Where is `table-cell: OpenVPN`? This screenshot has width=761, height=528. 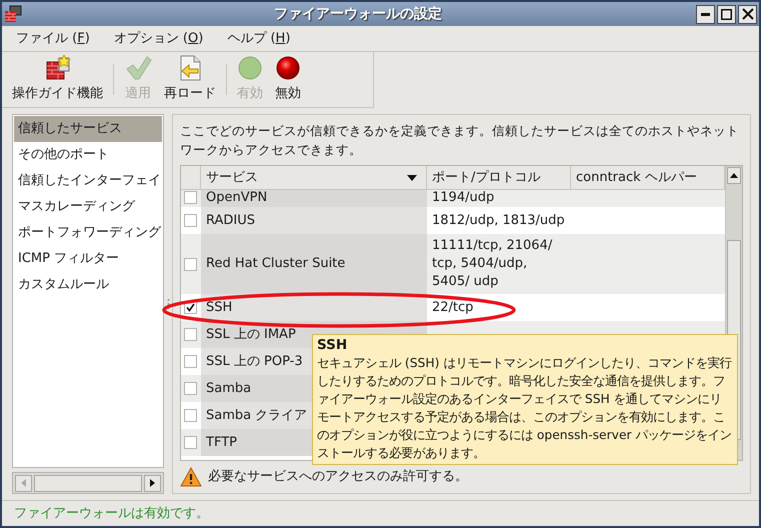
table-cell: OpenVPN is located at coordinates (237, 198).